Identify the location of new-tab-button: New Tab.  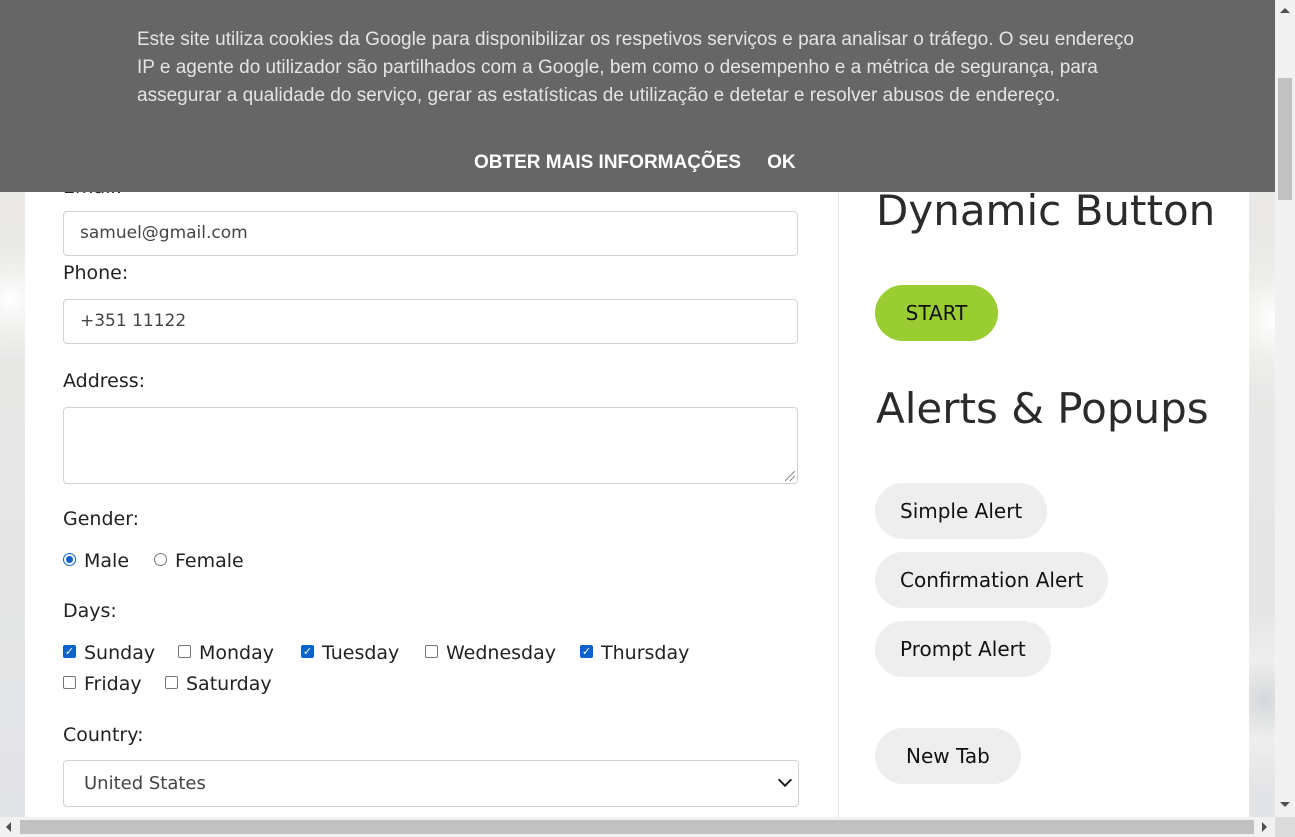
(948, 756).